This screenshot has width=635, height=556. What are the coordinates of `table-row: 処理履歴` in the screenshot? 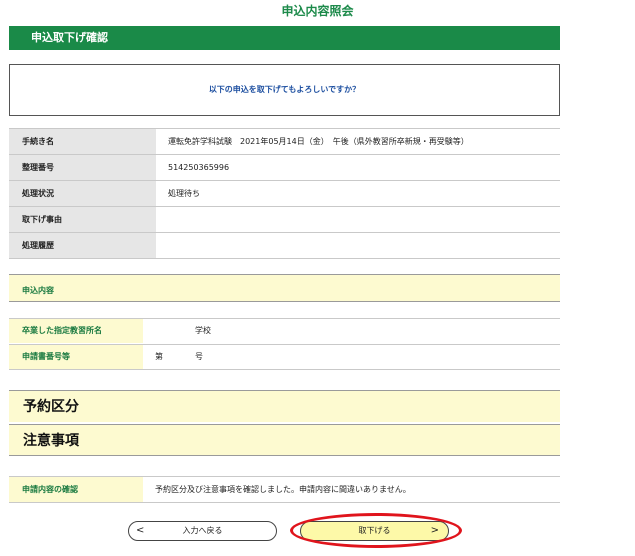 It's located at (284, 245).